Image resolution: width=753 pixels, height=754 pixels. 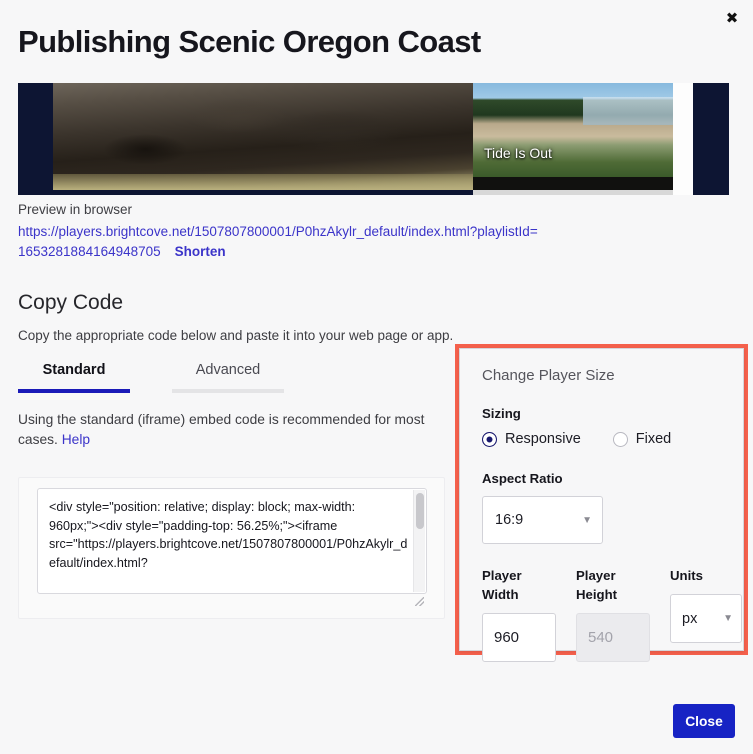 What do you see at coordinates (706, 618) in the screenshot?
I see `units-select: px ▼` at bounding box center [706, 618].